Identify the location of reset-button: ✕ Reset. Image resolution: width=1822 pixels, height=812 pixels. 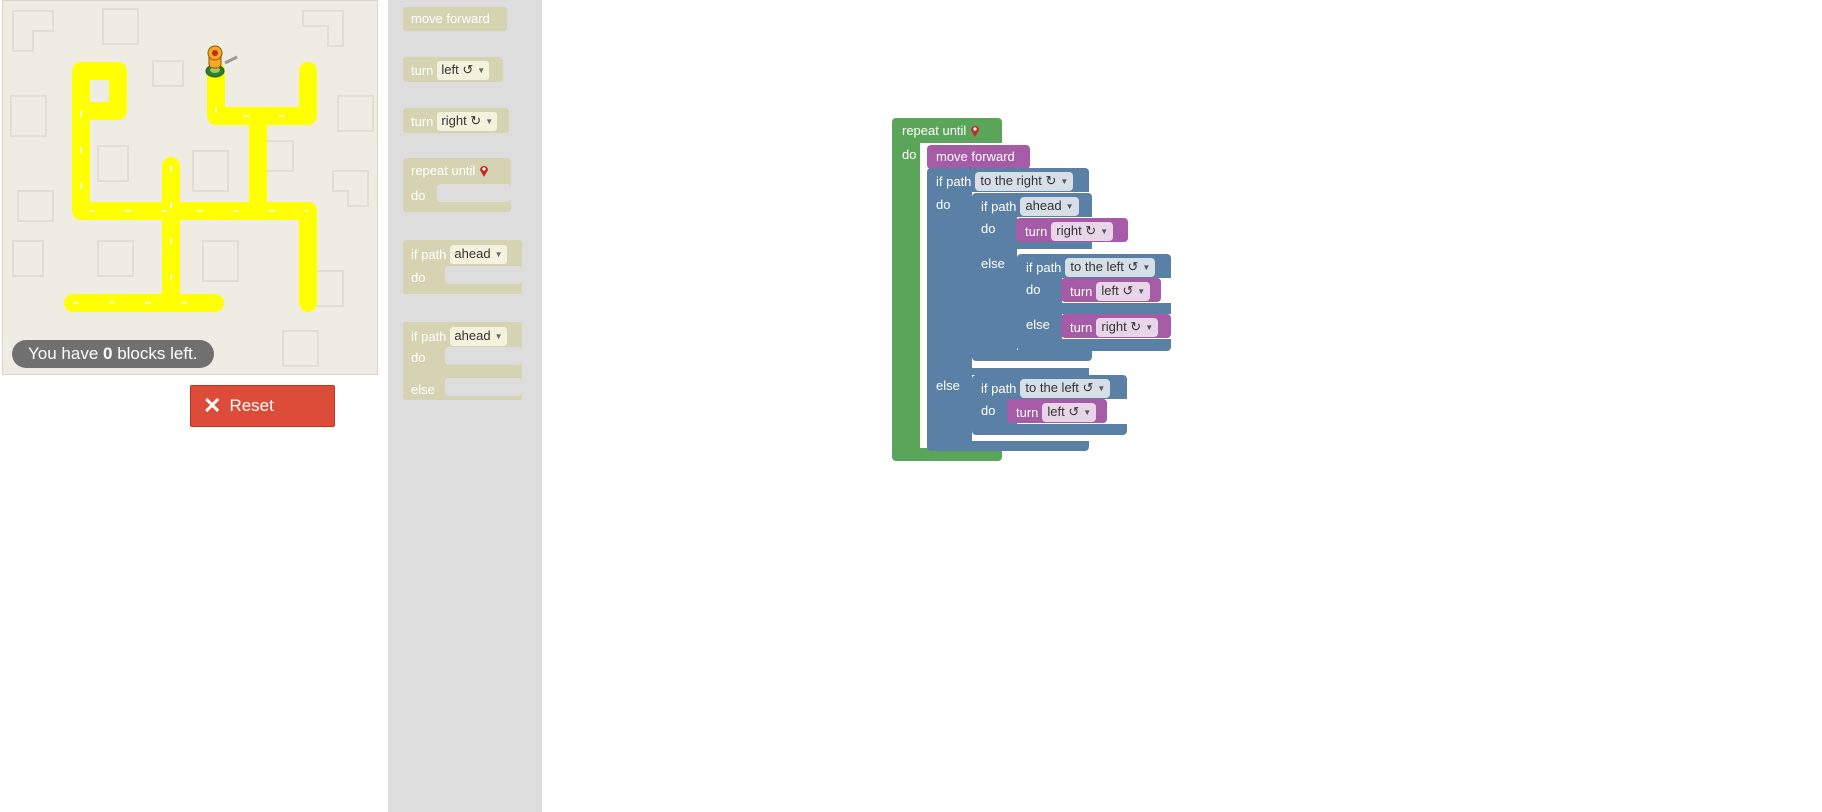
(262, 406).